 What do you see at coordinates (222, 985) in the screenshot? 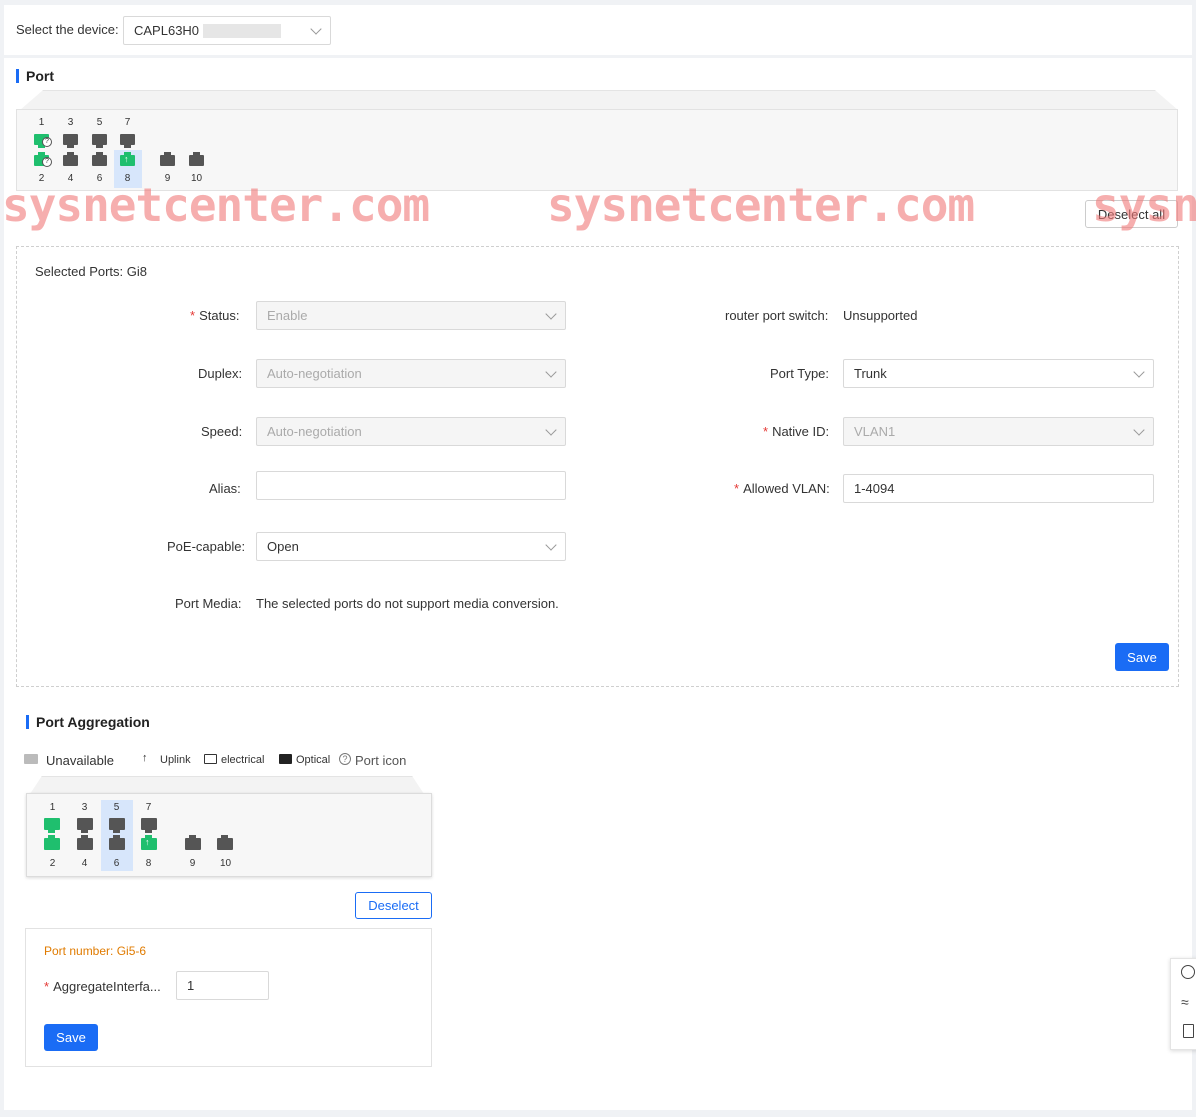
I see `aggregate-interface-input: 1` at bounding box center [222, 985].